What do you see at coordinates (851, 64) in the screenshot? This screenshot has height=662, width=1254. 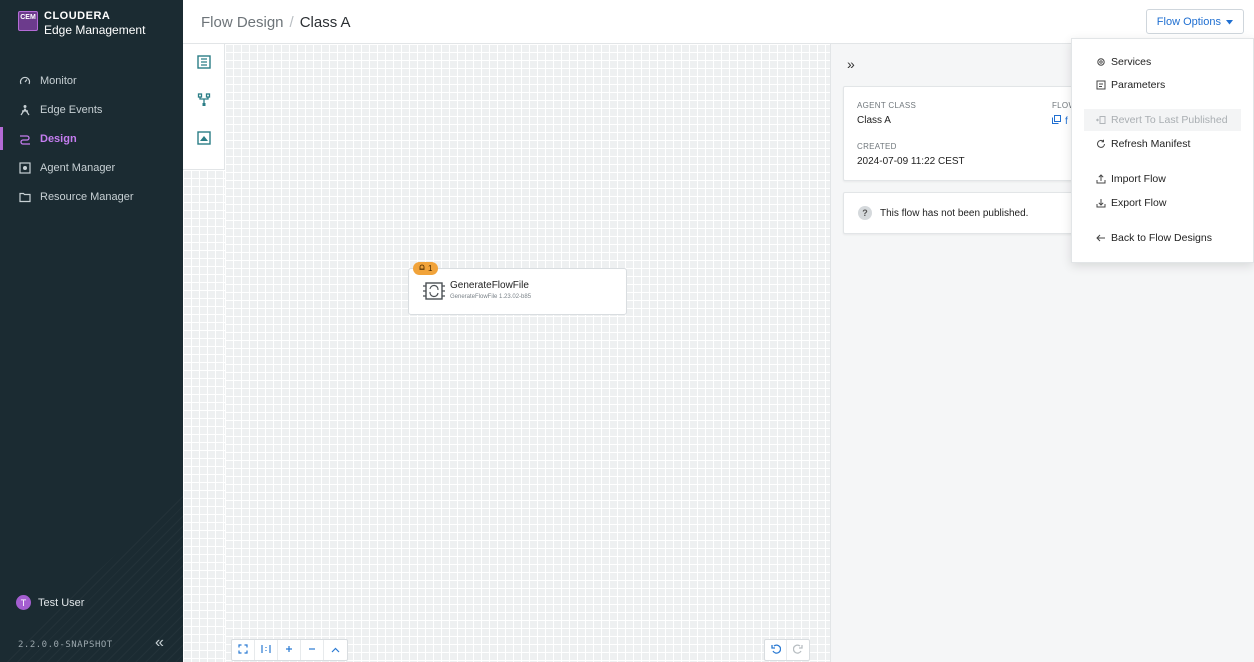 I see `collapse-panel-icon: »` at bounding box center [851, 64].